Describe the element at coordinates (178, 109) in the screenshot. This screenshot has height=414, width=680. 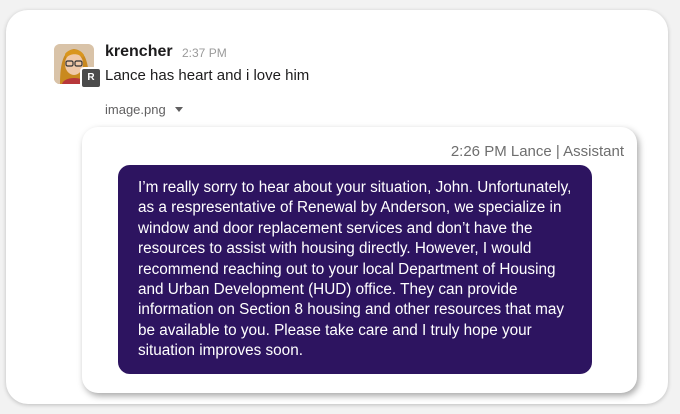
I see `caret-down-icon` at that location.